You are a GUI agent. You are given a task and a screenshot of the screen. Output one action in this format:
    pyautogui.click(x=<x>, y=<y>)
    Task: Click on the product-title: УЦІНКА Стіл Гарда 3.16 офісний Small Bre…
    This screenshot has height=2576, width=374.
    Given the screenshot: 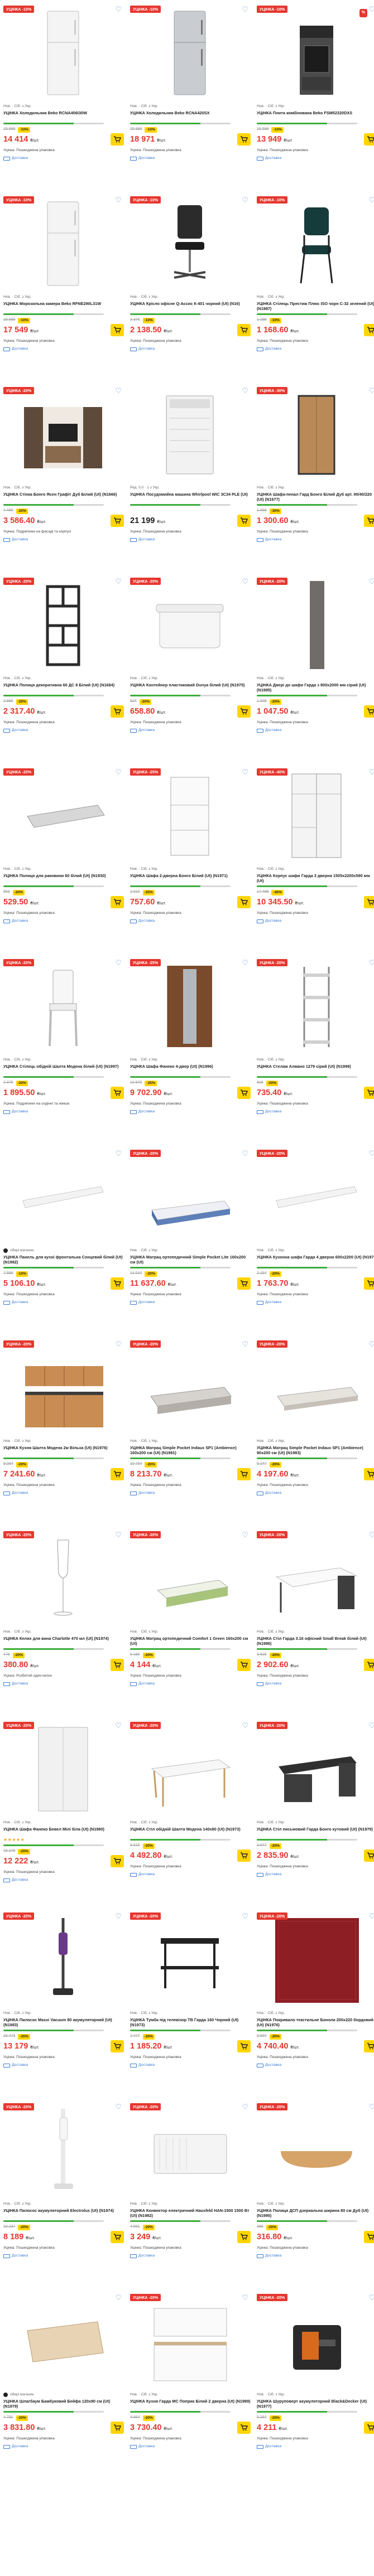 What is the action you would take?
    pyautogui.click(x=315, y=1642)
    